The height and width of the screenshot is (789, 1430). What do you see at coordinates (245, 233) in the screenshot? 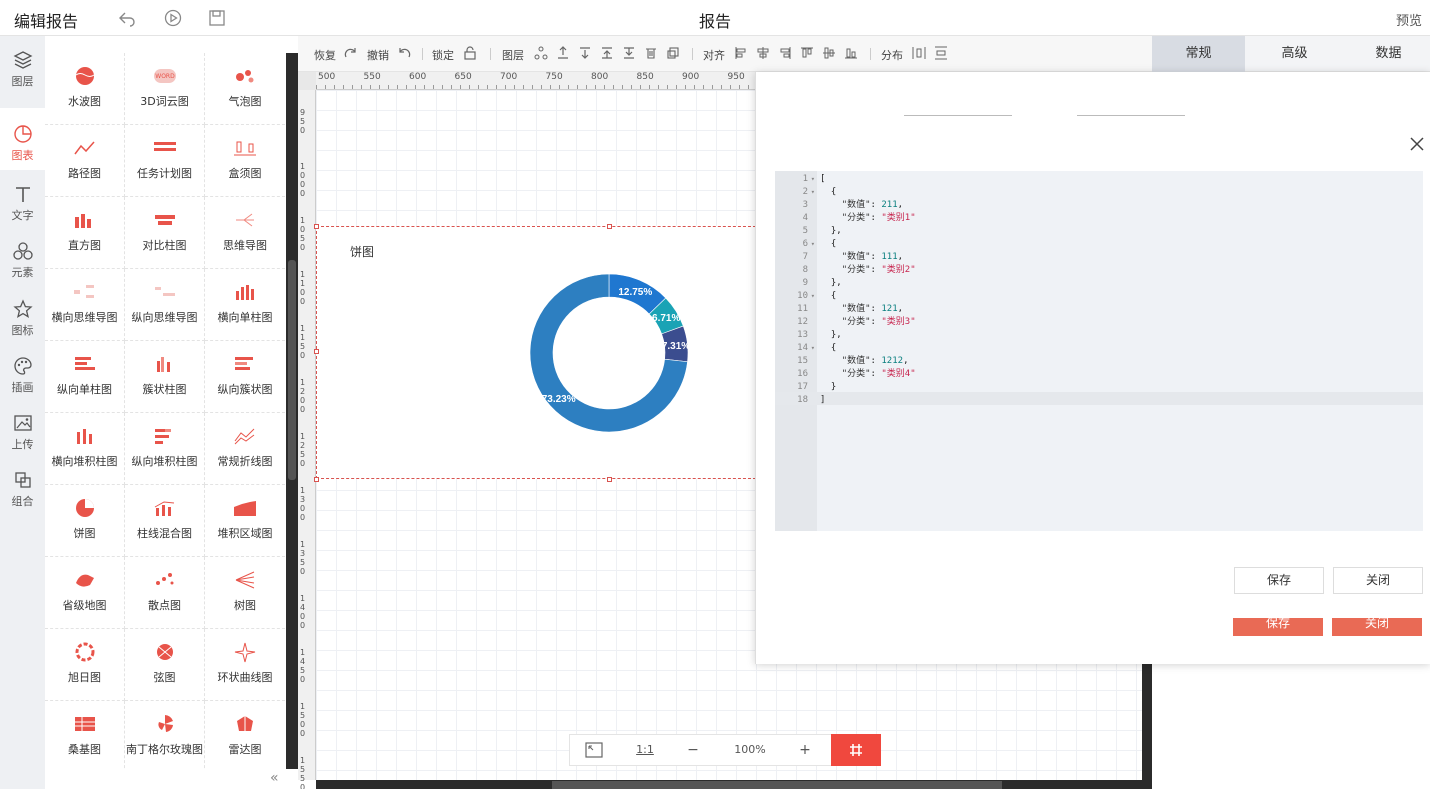
I see `component-tile: 思维导图` at bounding box center [245, 233].